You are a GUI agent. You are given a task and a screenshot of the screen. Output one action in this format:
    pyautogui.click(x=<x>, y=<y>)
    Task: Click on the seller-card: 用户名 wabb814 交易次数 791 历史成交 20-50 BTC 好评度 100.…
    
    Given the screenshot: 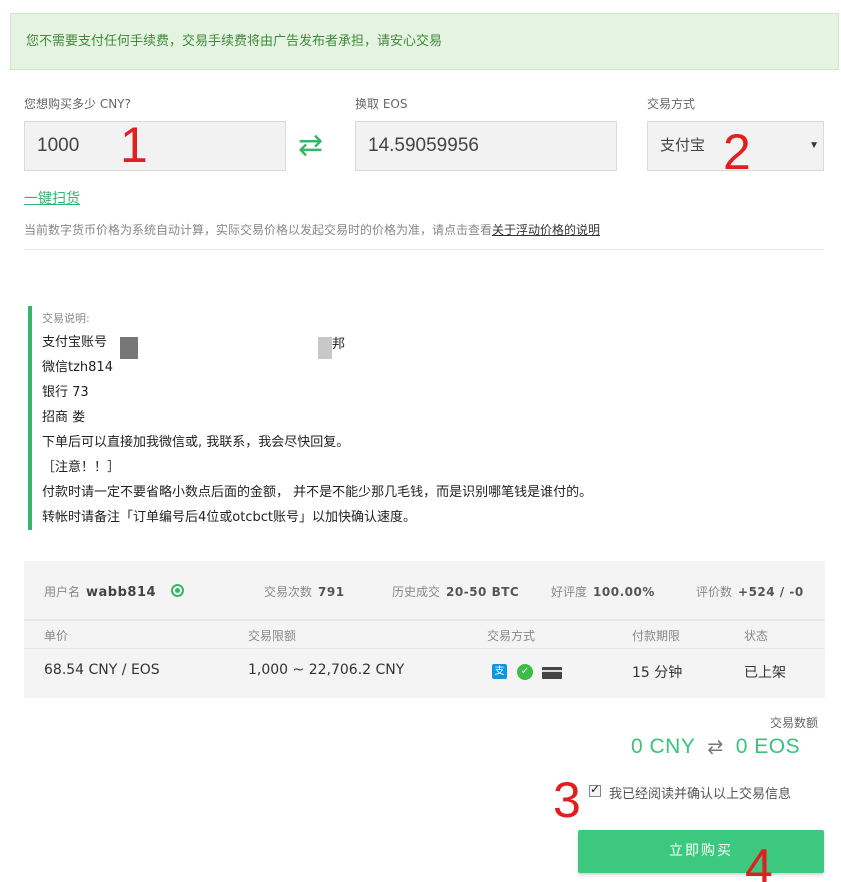 What is the action you would take?
    pyautogui.click(x=424, y=629)
    